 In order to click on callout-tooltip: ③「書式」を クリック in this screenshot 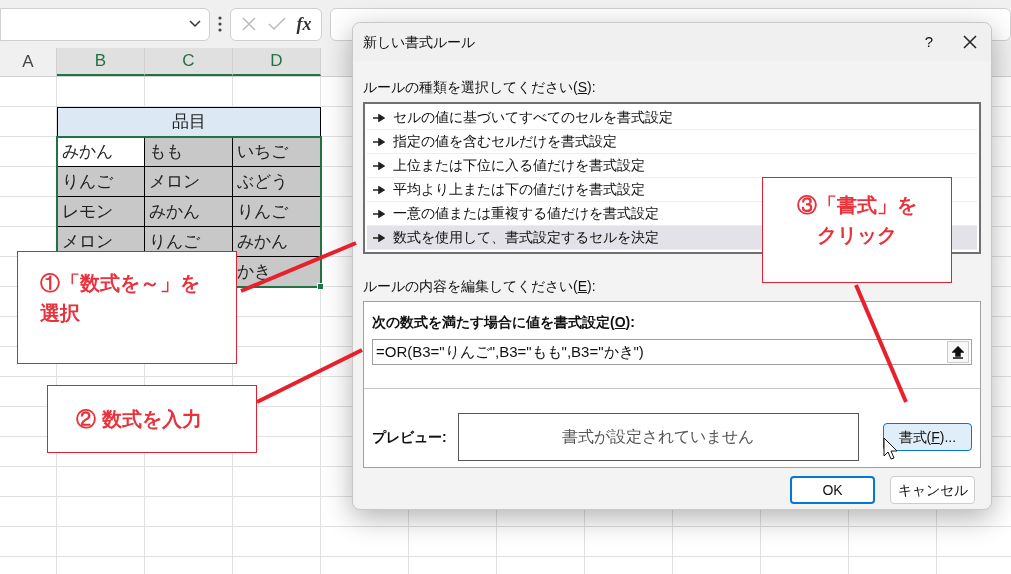, I will do `click(857, 230)`.